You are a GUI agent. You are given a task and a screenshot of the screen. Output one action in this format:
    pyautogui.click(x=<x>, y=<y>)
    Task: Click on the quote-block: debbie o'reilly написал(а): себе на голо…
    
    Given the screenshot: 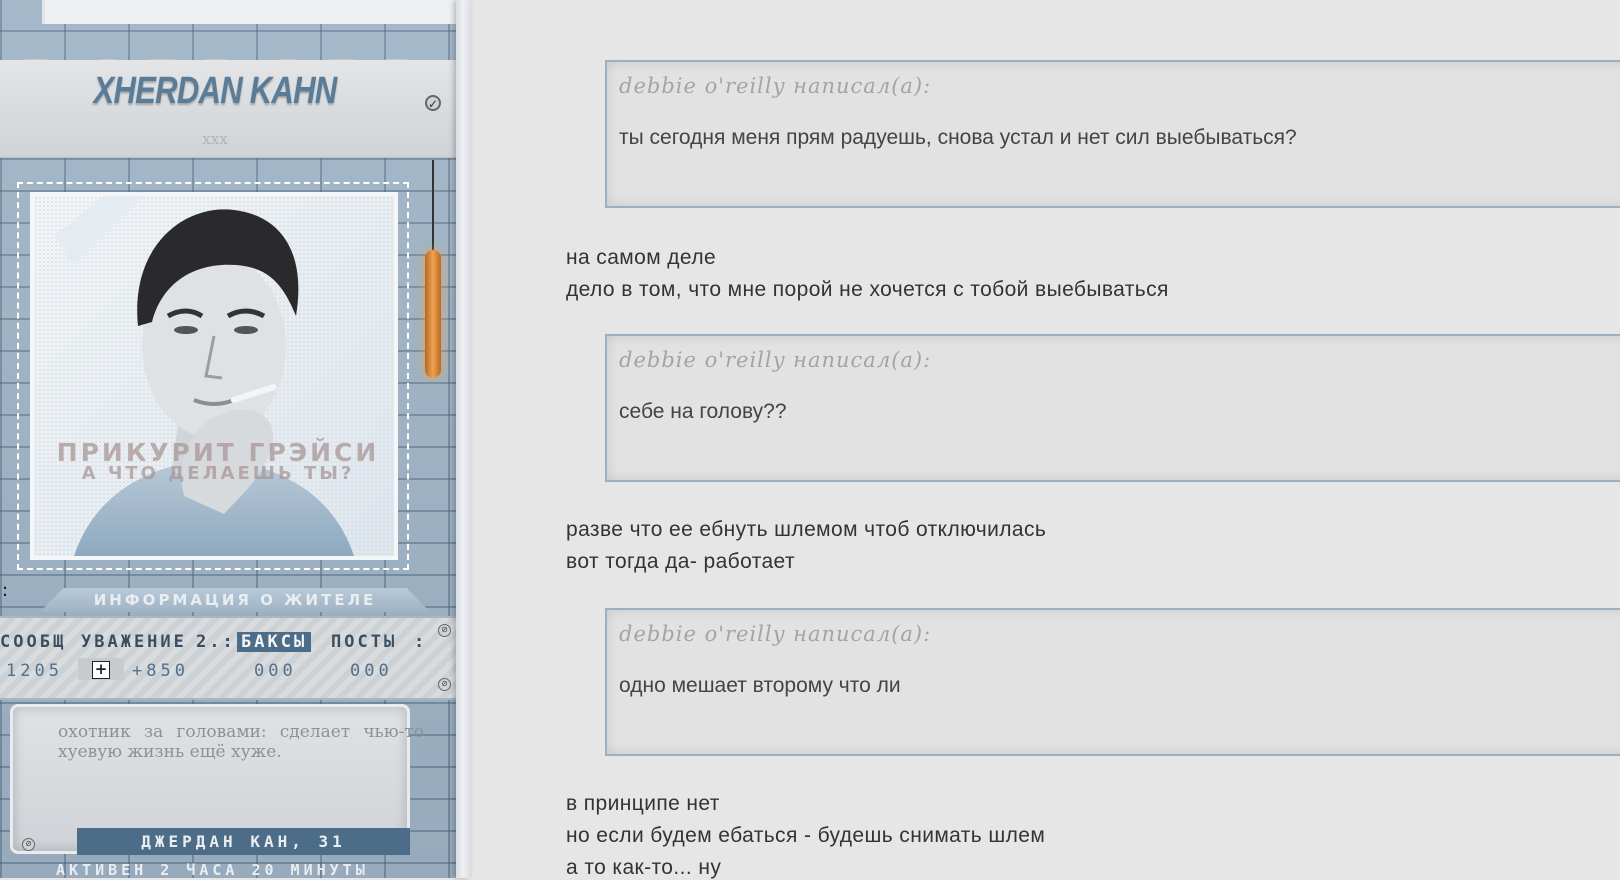 What is the action you would take?
    pyautogui.click(x=1112, y=408)
    